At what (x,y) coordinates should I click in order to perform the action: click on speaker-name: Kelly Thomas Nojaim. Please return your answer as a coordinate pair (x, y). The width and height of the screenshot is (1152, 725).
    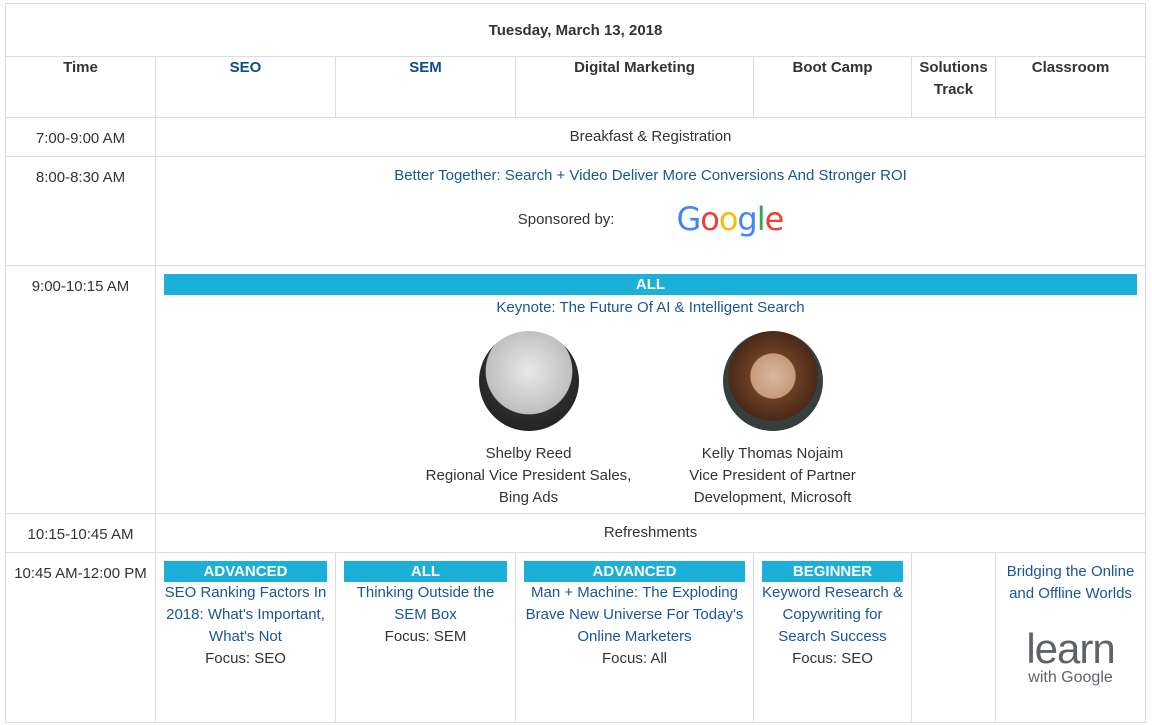
    Looking at the image, I should click on (772, 453).